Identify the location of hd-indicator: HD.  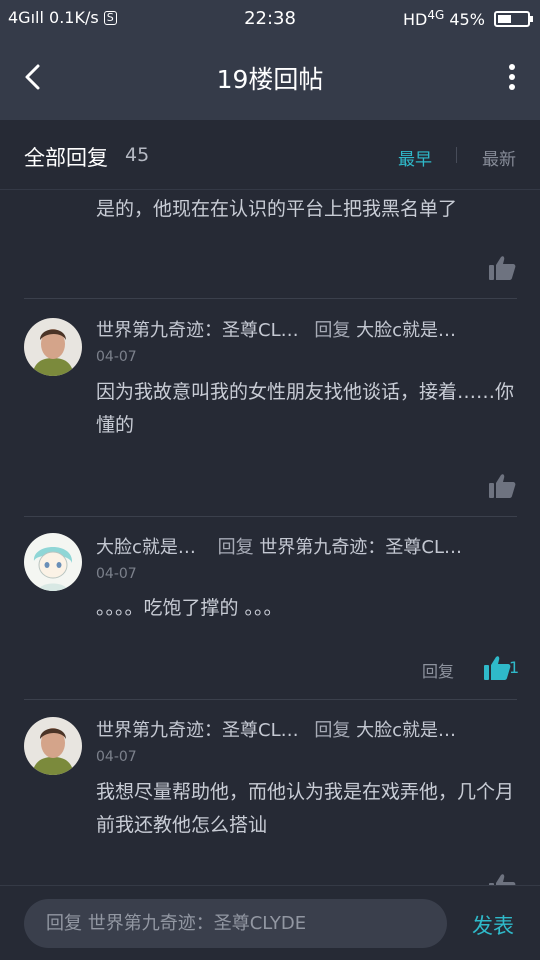
(415, 19).